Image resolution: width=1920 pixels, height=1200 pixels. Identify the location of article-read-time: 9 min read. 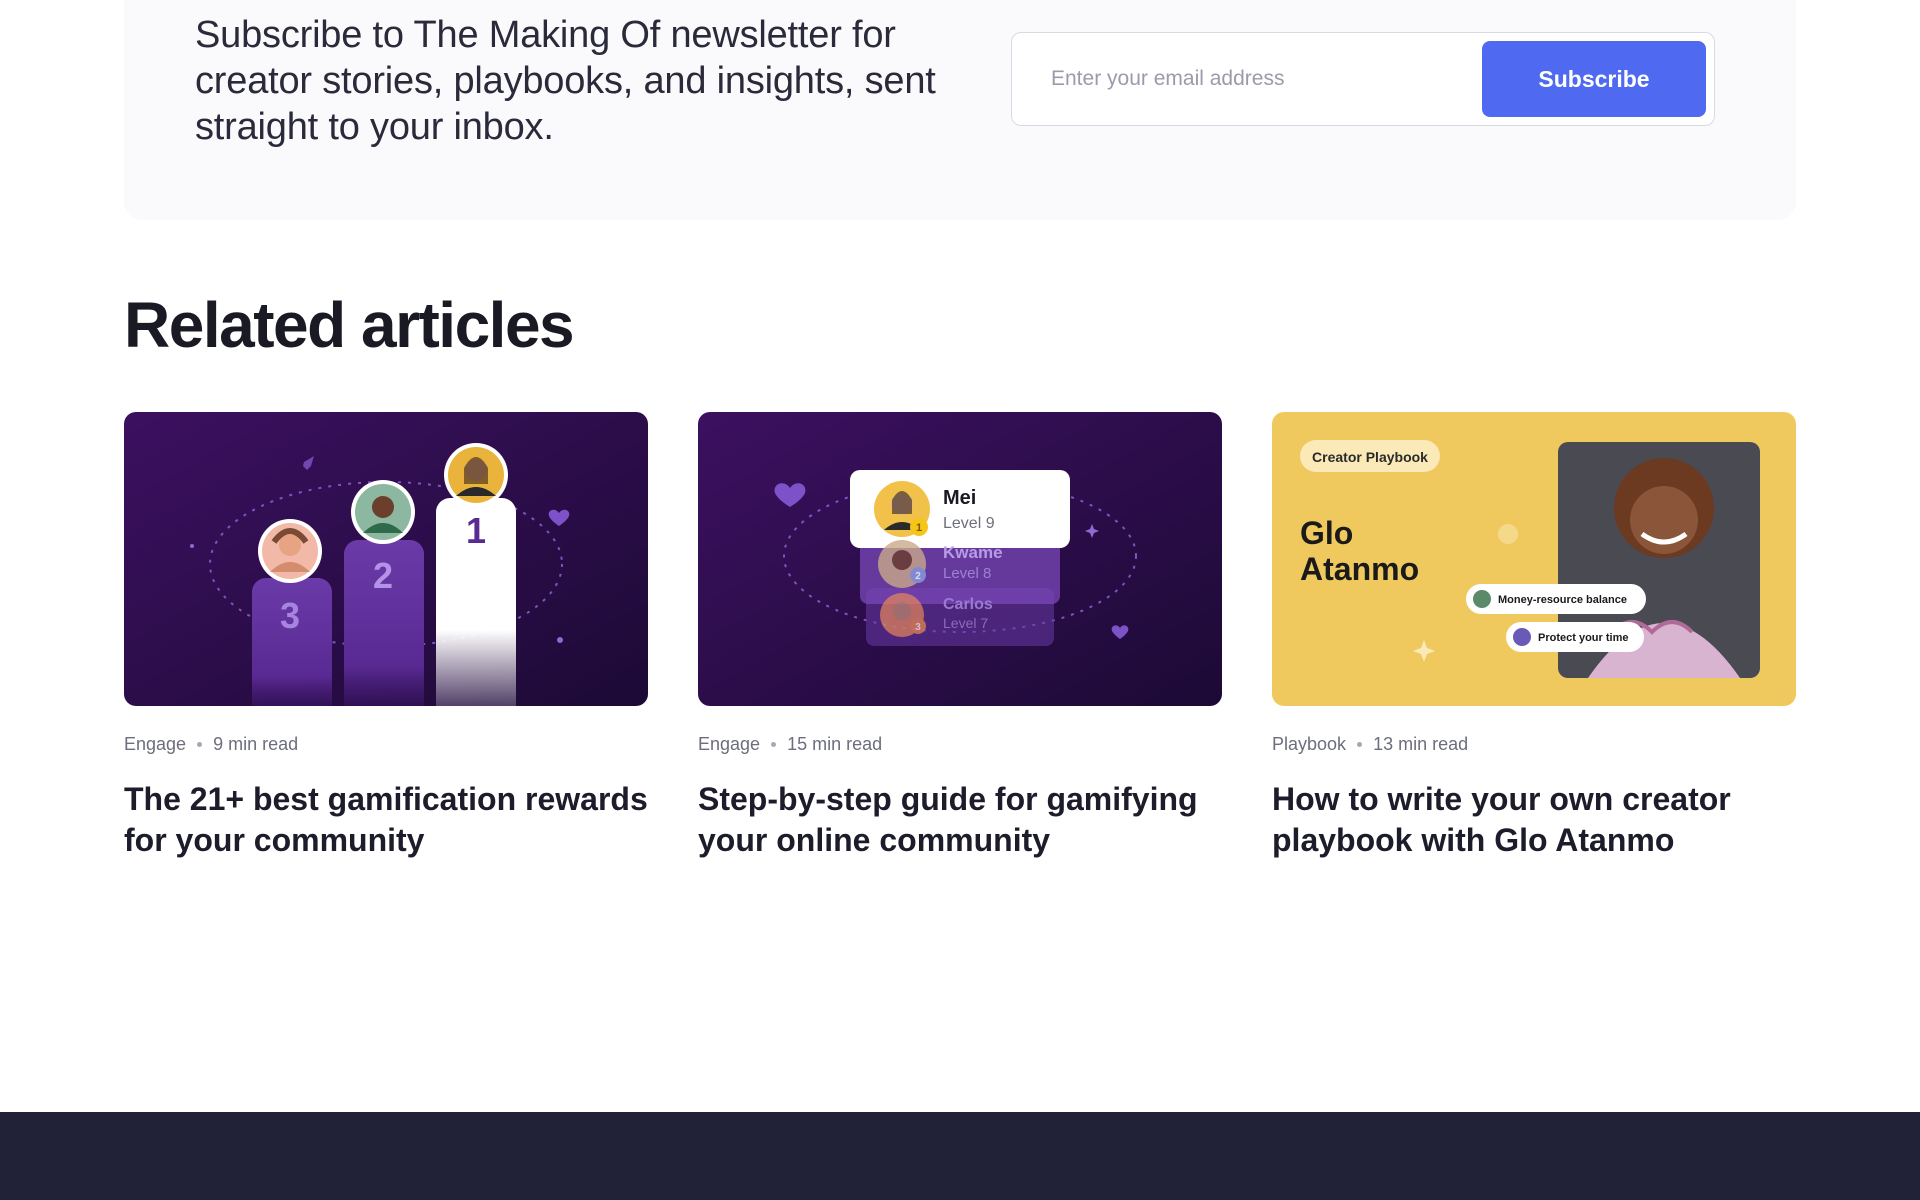
(256, 744).